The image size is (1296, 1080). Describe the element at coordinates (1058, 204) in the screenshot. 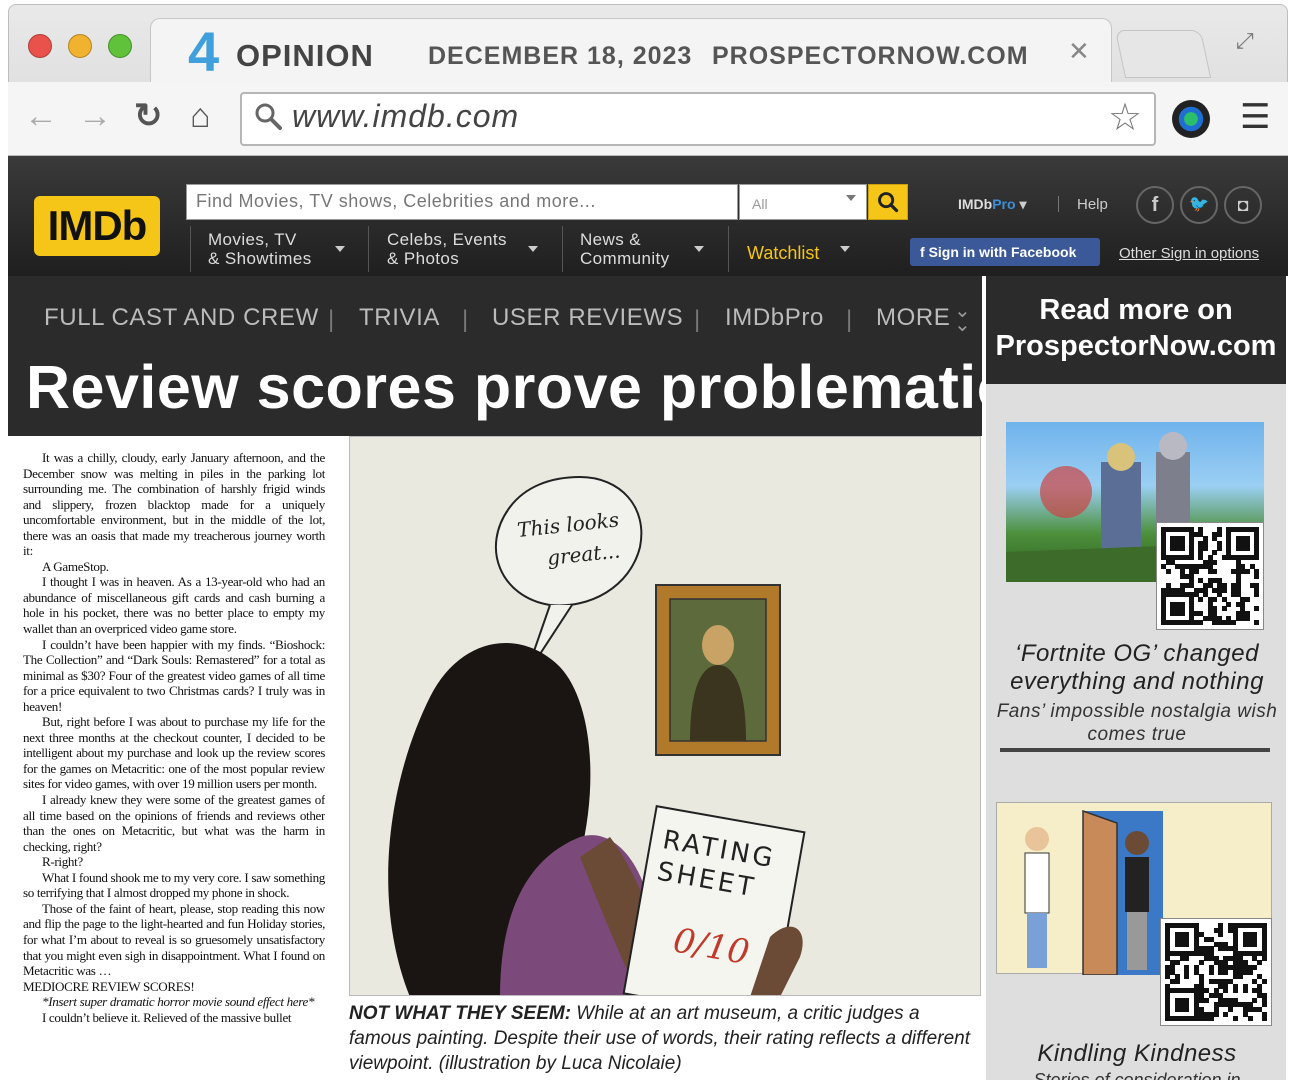

I see `header-divider` at that location.